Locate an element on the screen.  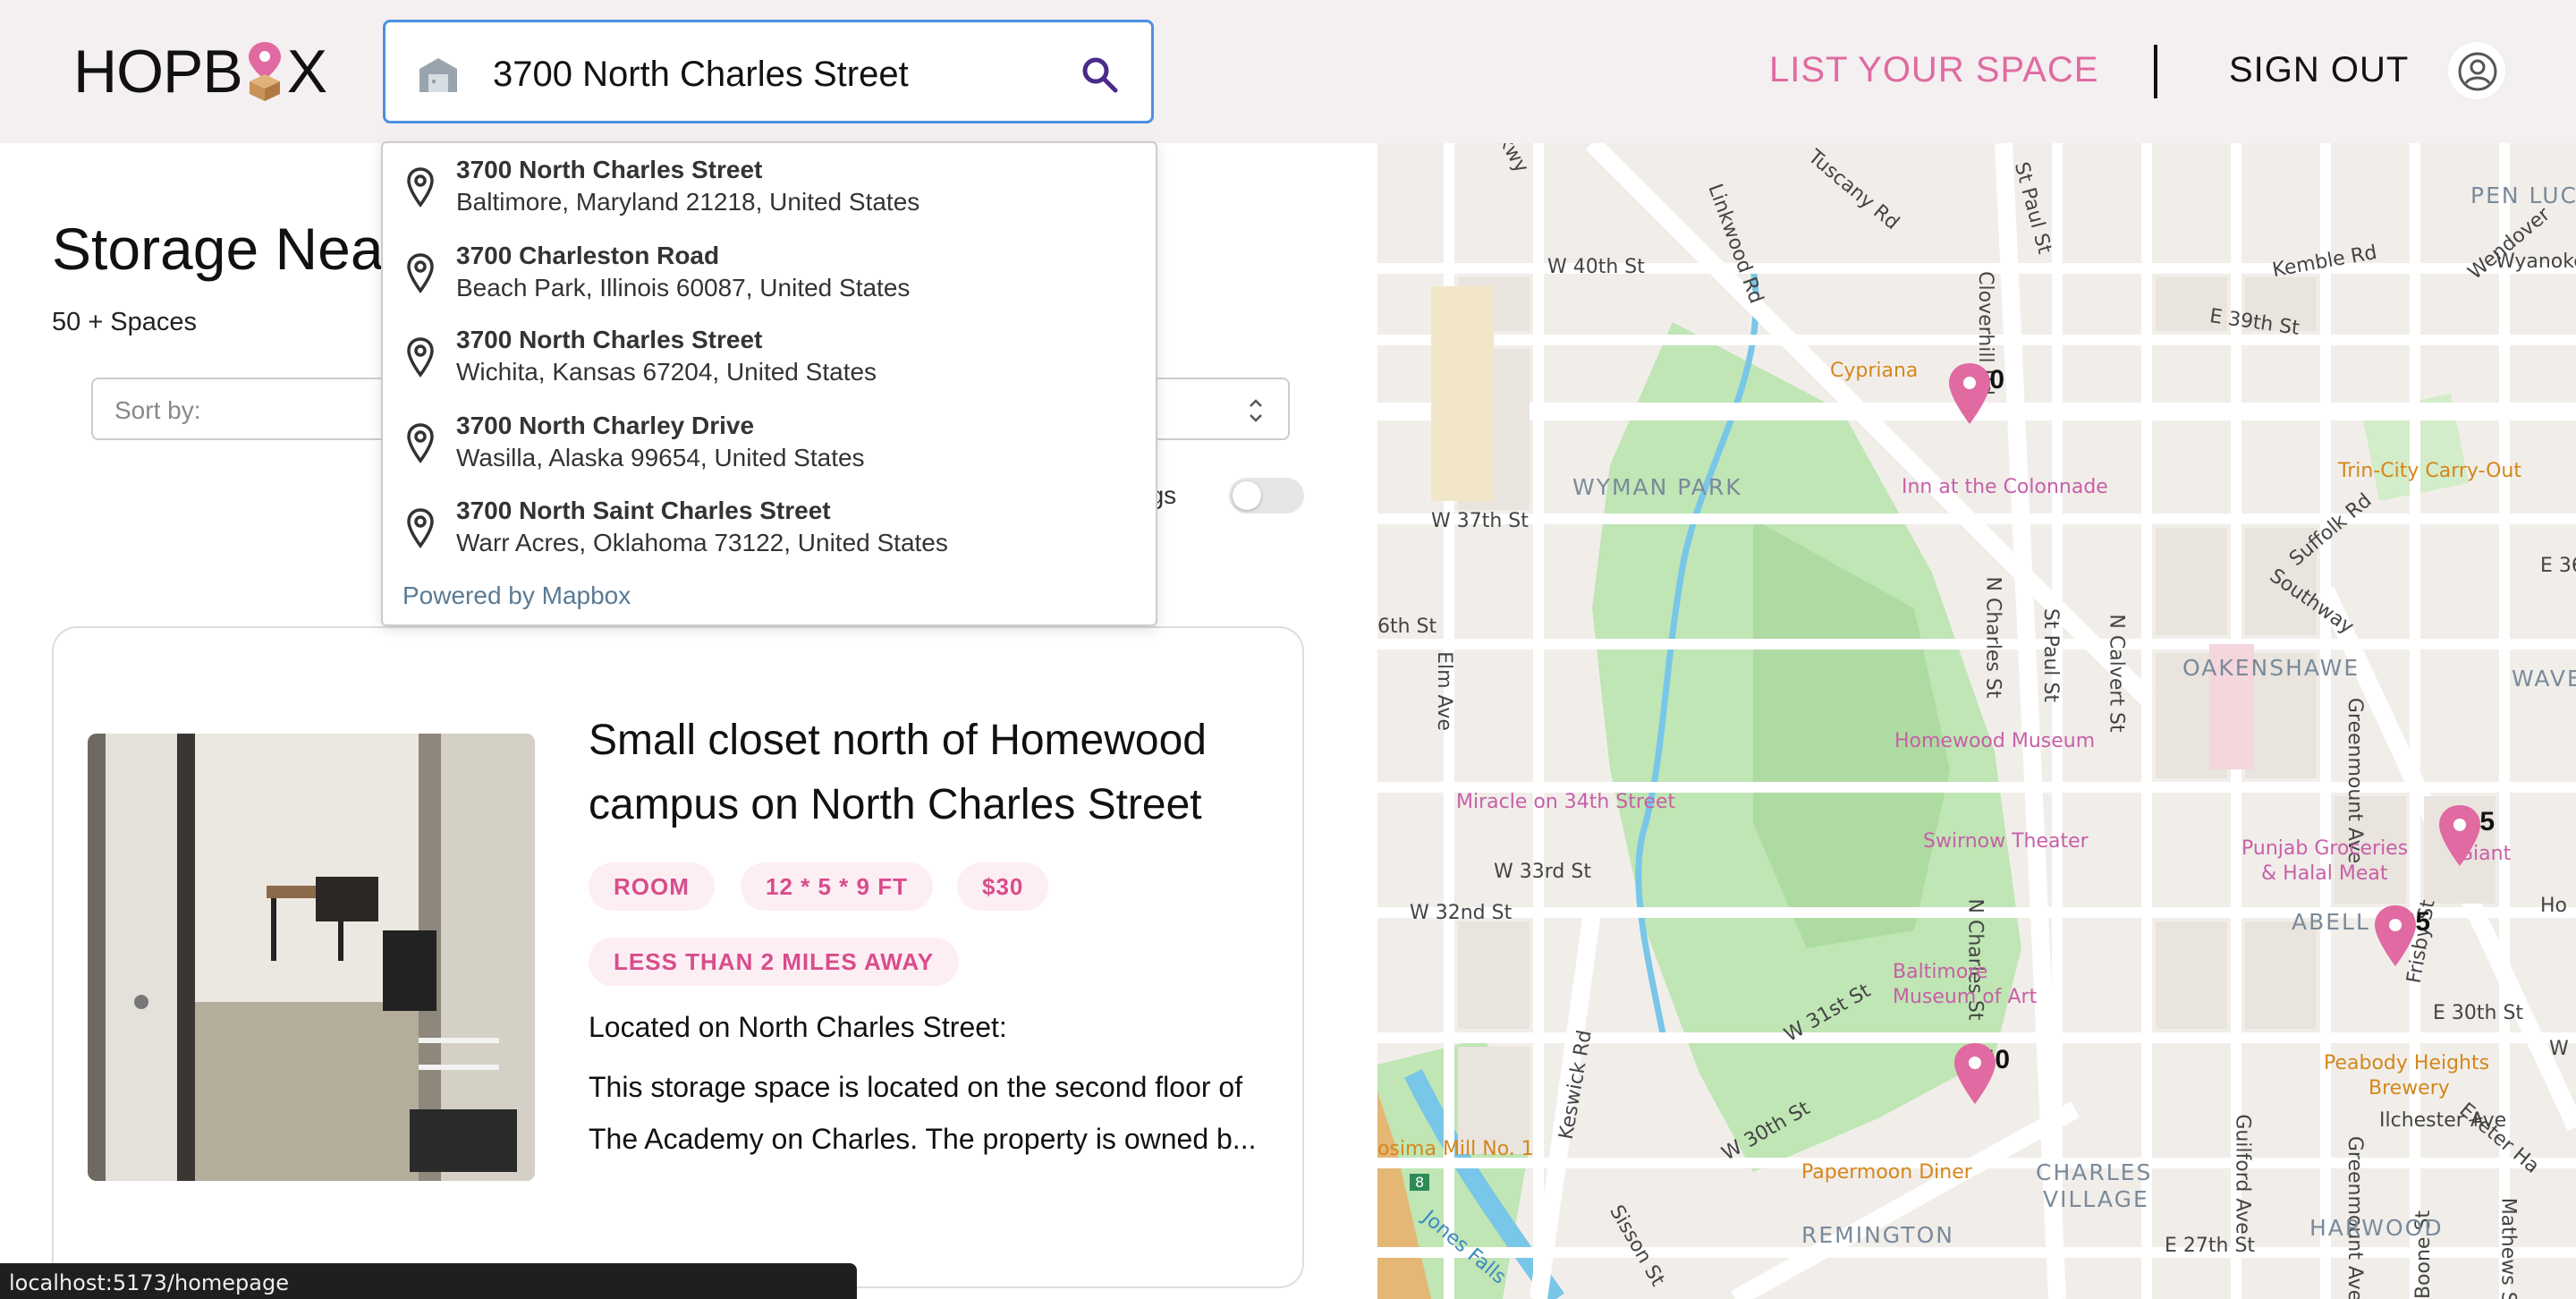
map-label: W 32nd St is located at coordinates (1461, 913).